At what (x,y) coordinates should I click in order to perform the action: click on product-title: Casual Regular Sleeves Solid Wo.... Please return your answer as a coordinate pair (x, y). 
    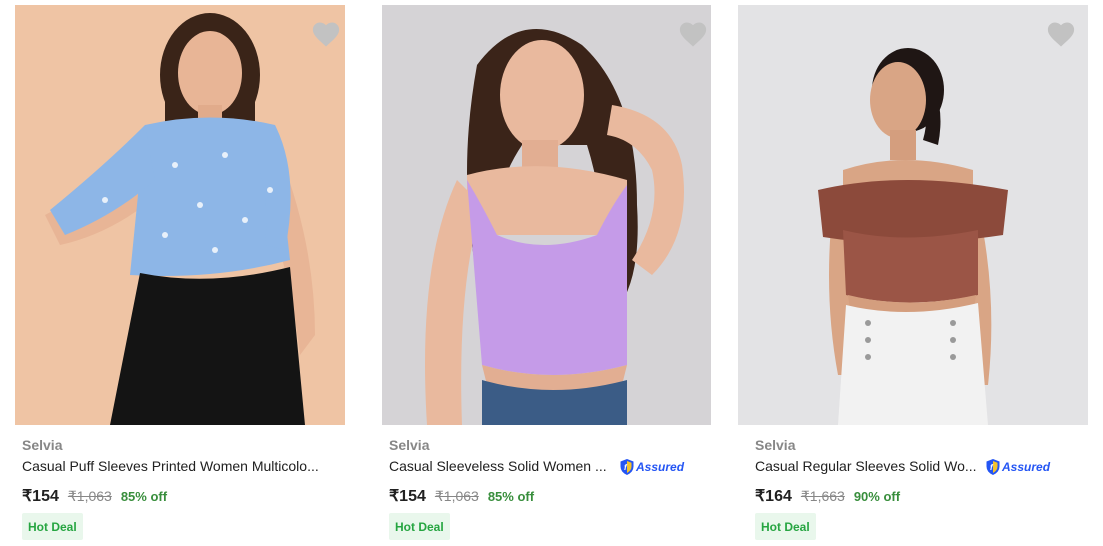
    Looking at the image, I should click on (866, 466).